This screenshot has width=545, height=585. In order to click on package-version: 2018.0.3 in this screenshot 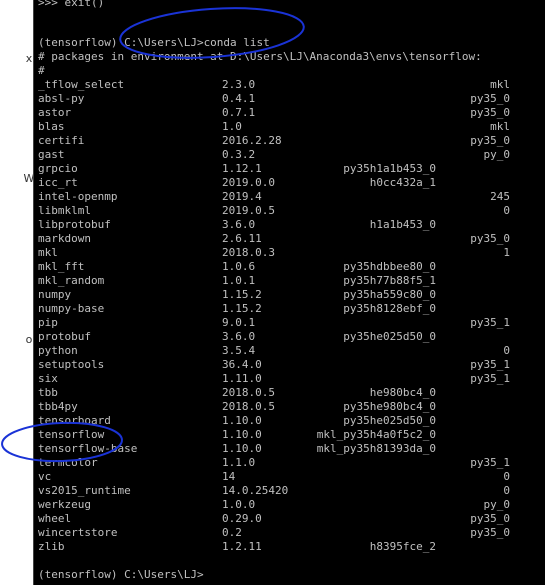, I will do `click(248, 252)`.